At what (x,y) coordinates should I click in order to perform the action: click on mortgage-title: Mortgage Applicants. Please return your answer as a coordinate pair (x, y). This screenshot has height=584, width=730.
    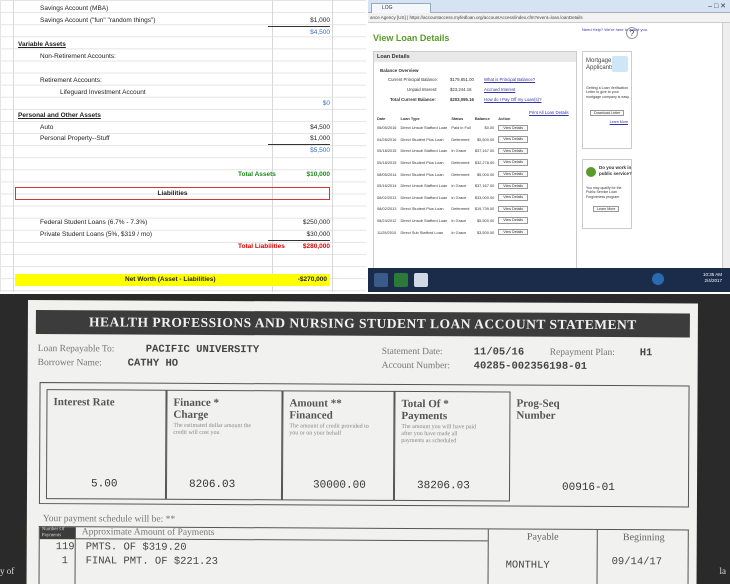
    Looking at the image, I should click on (600, 64).